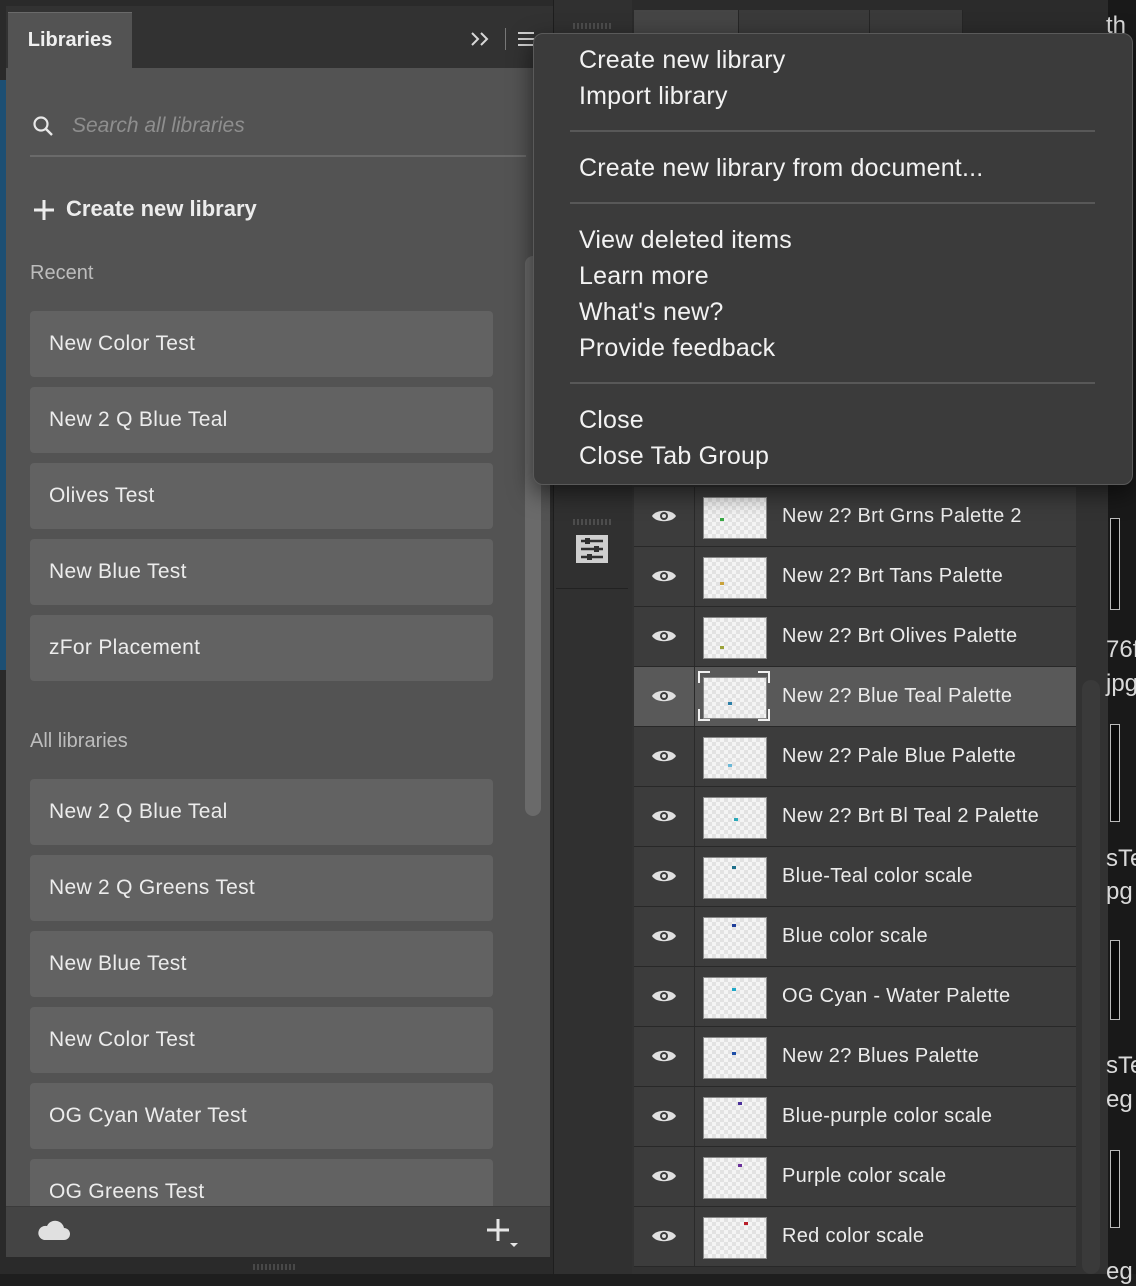  What do you see at coordinates (292, 126) in the screenshot?
I see `search-input` at bounding box center [292, 126].